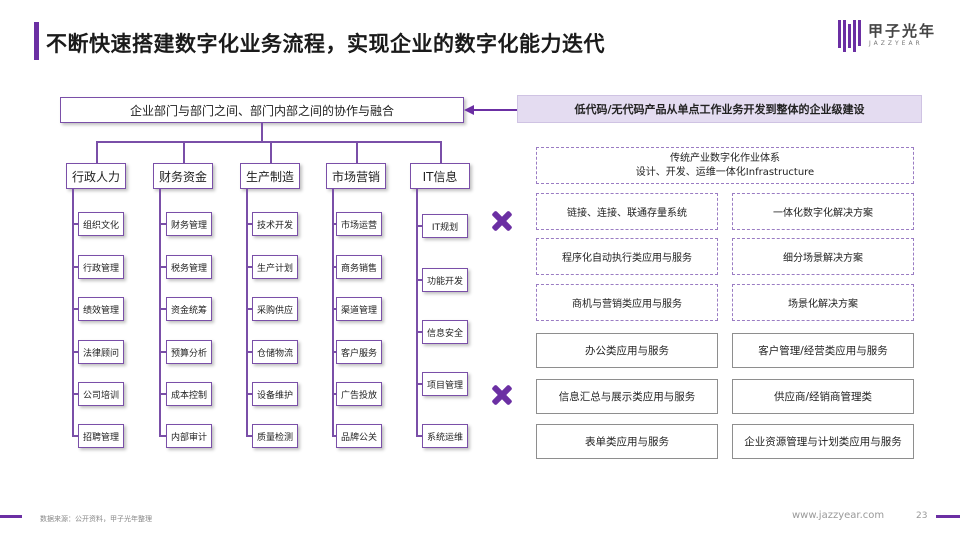 The height and width of the screenshot is (540, 960). Describe the element at coordinates (823, 302) in the screenshot. I see `dashed-box: 场景化解决方案` at that location.